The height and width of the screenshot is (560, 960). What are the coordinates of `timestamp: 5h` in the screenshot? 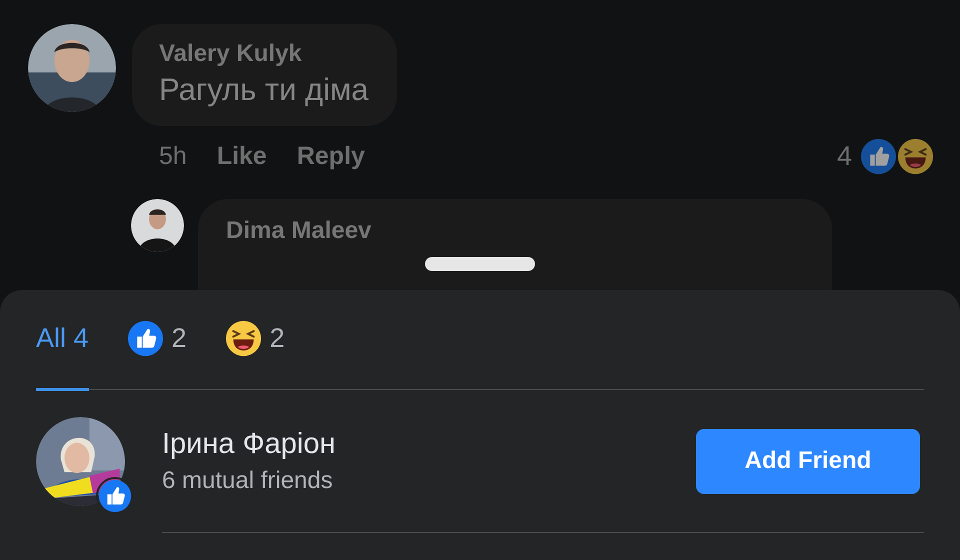 It's located at (173, 156).